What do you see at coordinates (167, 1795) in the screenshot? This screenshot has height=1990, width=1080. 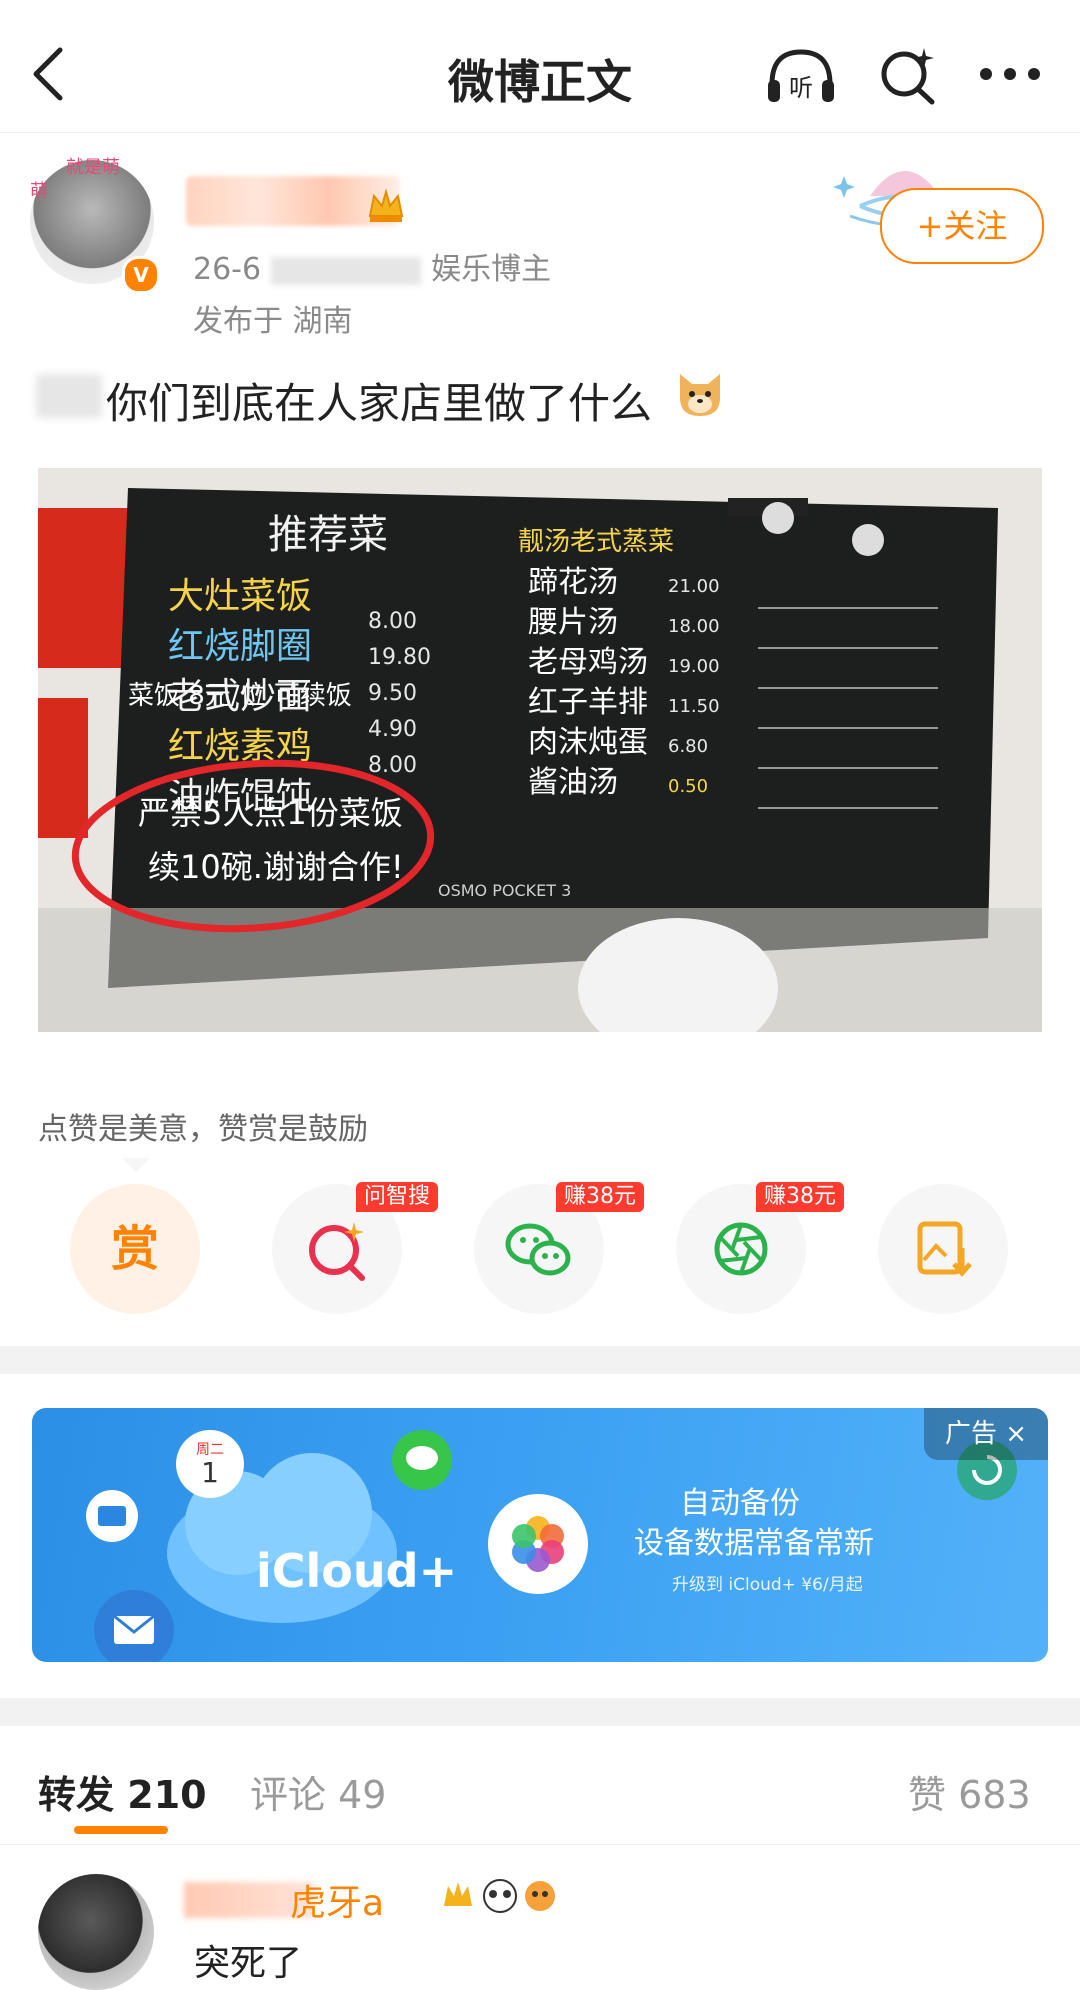 I see `tab-forward-count: 210` at bounding box center [167, 1795].